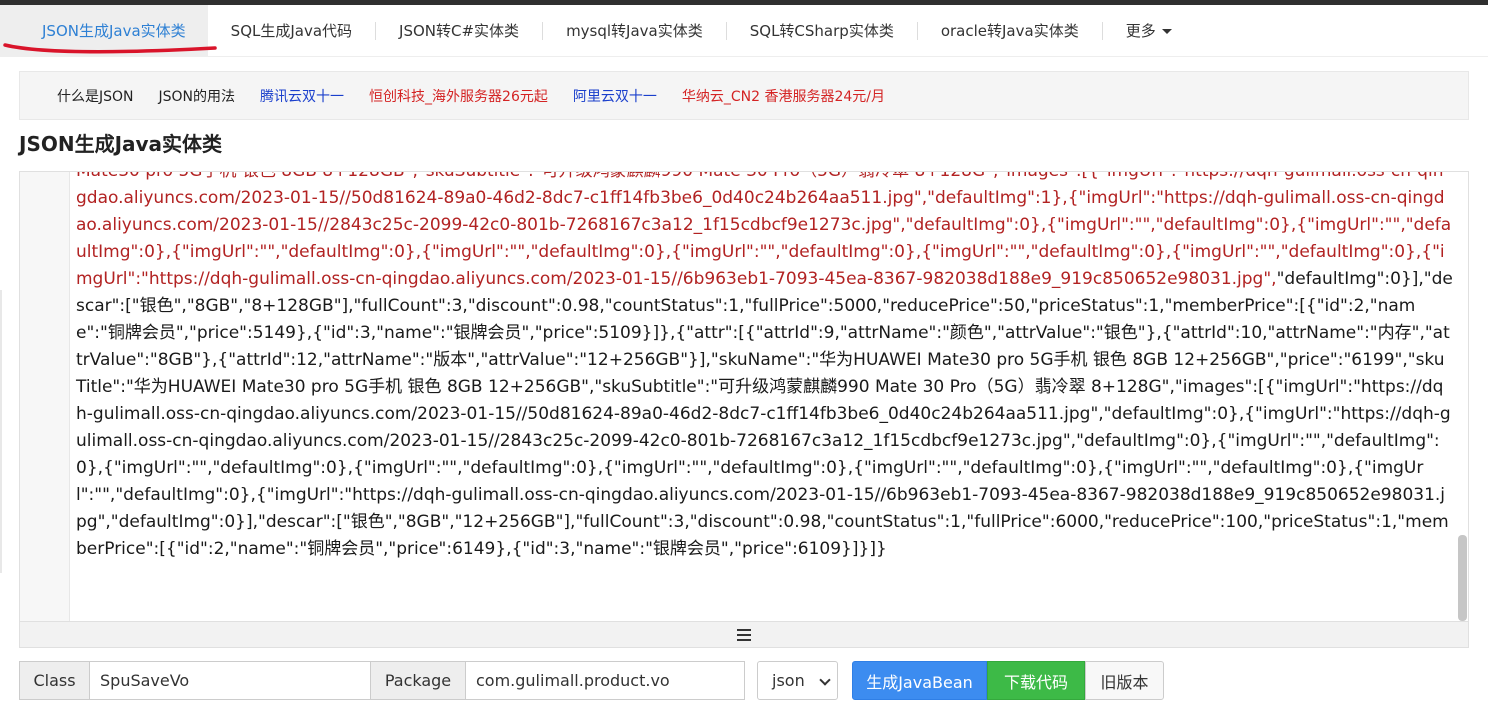  I want to click on tab-sql-to-java: SQL生成Java代码, so click(291, 31).